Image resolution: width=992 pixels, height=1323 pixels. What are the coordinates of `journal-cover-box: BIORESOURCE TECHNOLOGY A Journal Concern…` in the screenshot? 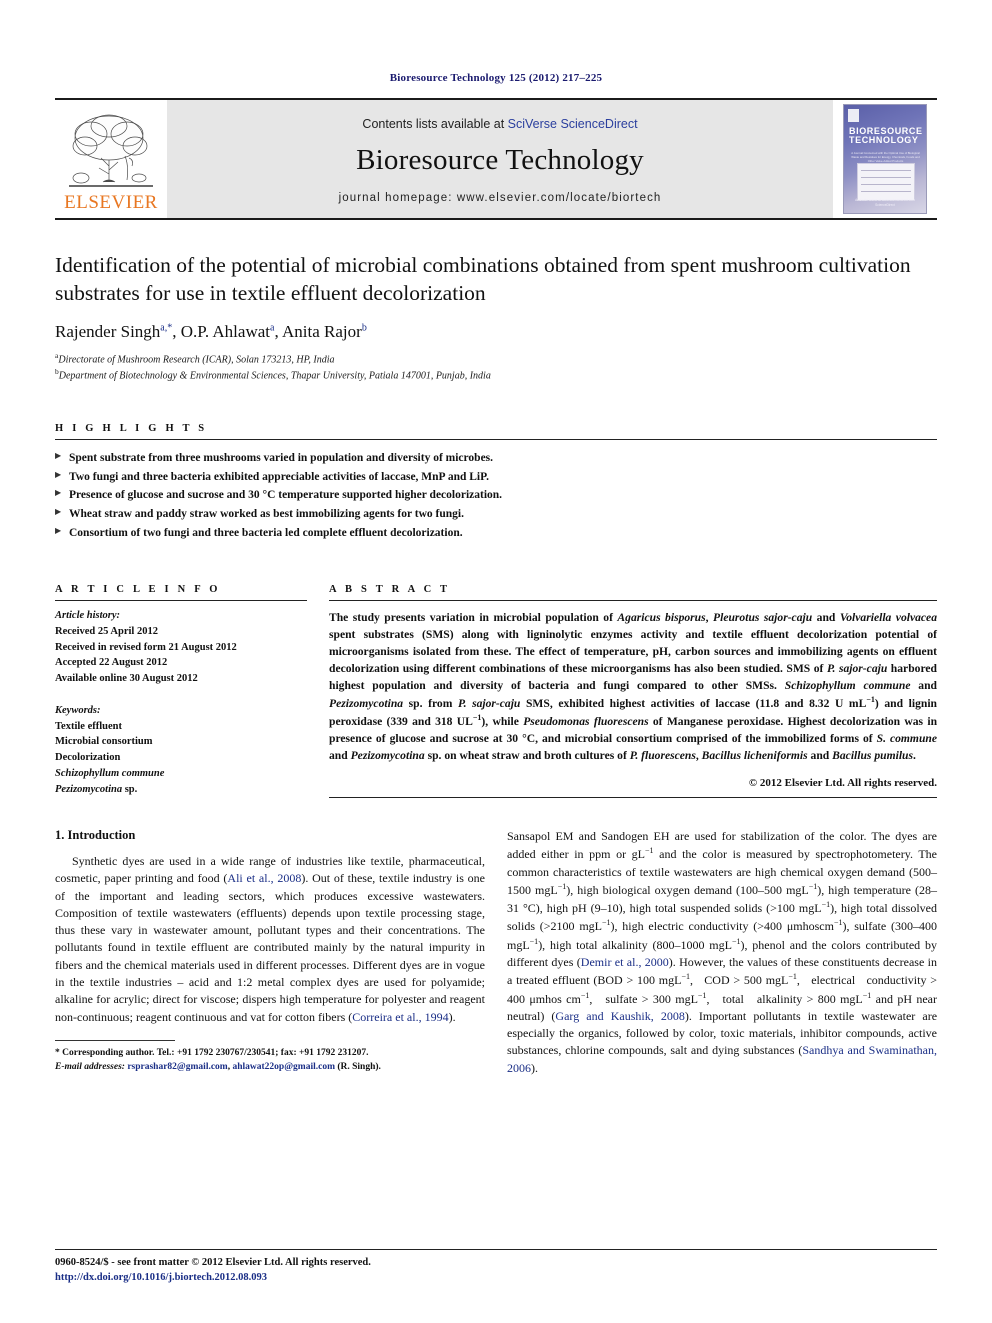 It's located at (885, 159).